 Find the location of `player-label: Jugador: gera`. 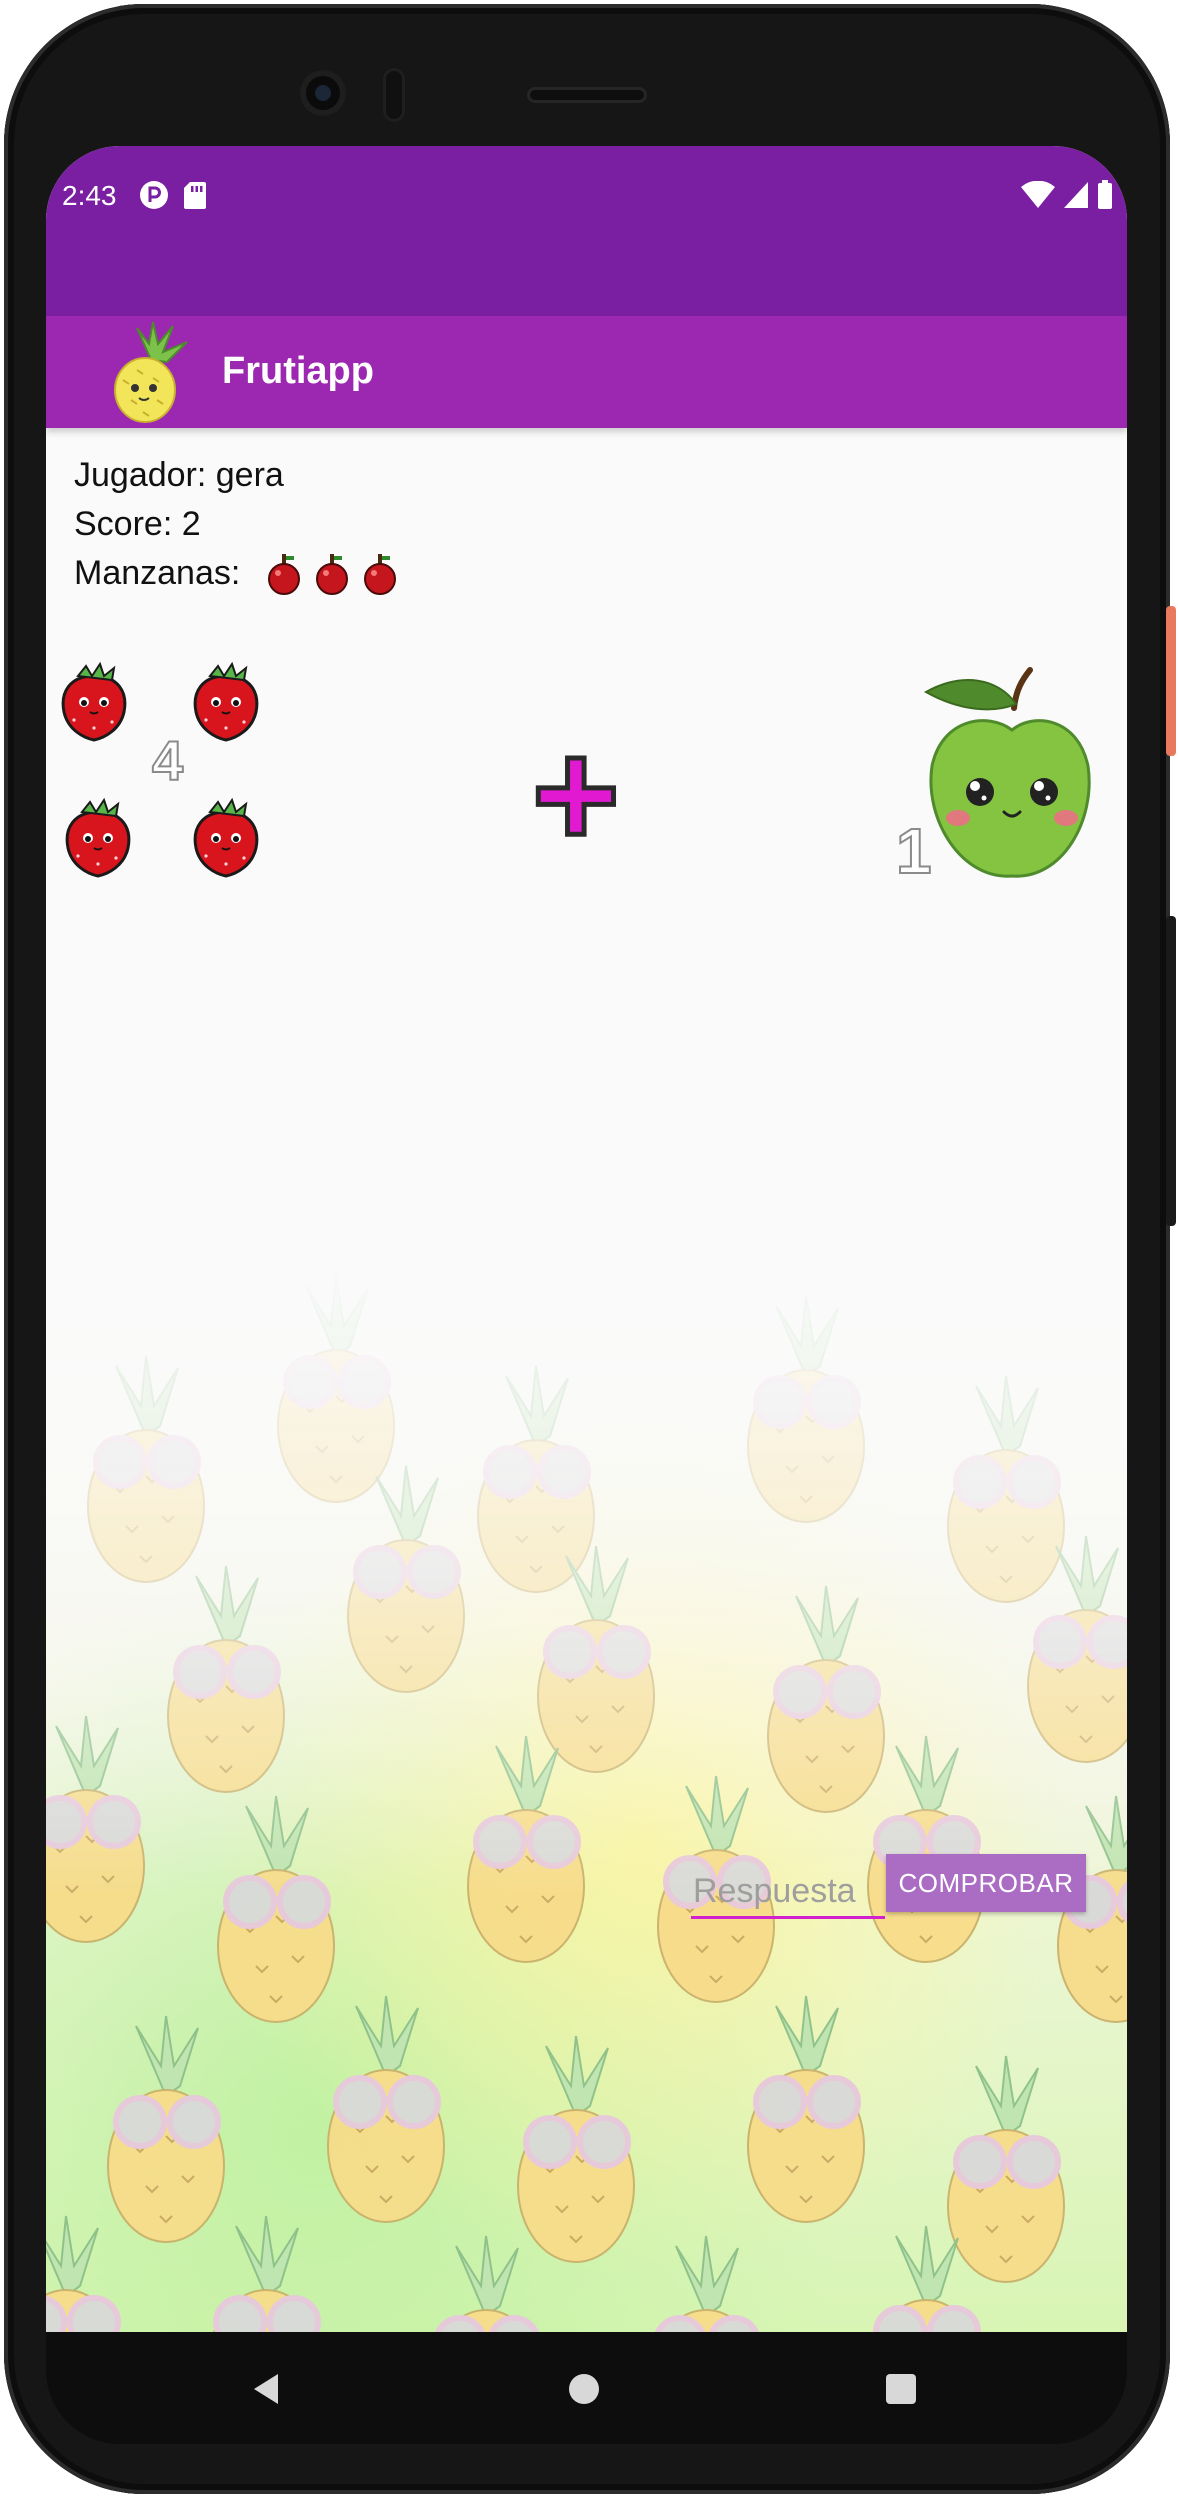

player-label: Jugador: gera is located at coordinates (179, 475).